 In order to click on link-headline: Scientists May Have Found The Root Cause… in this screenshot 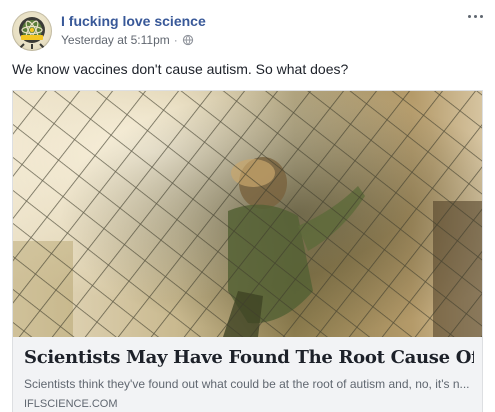, I will do `click(249, 357)`.